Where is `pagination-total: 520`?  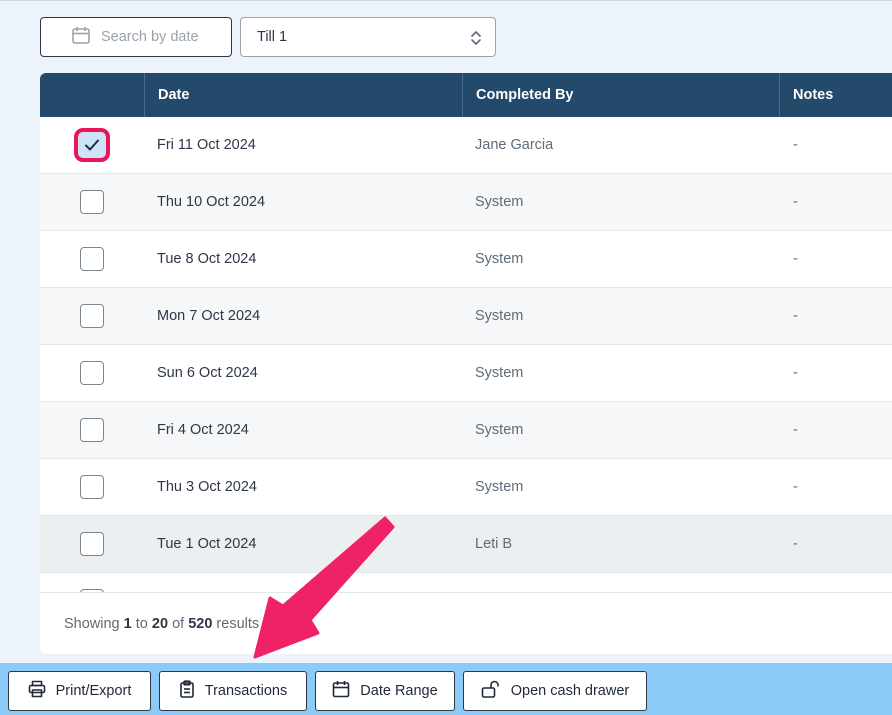 pagination-total: 520 is located at coordinates (200, 623).